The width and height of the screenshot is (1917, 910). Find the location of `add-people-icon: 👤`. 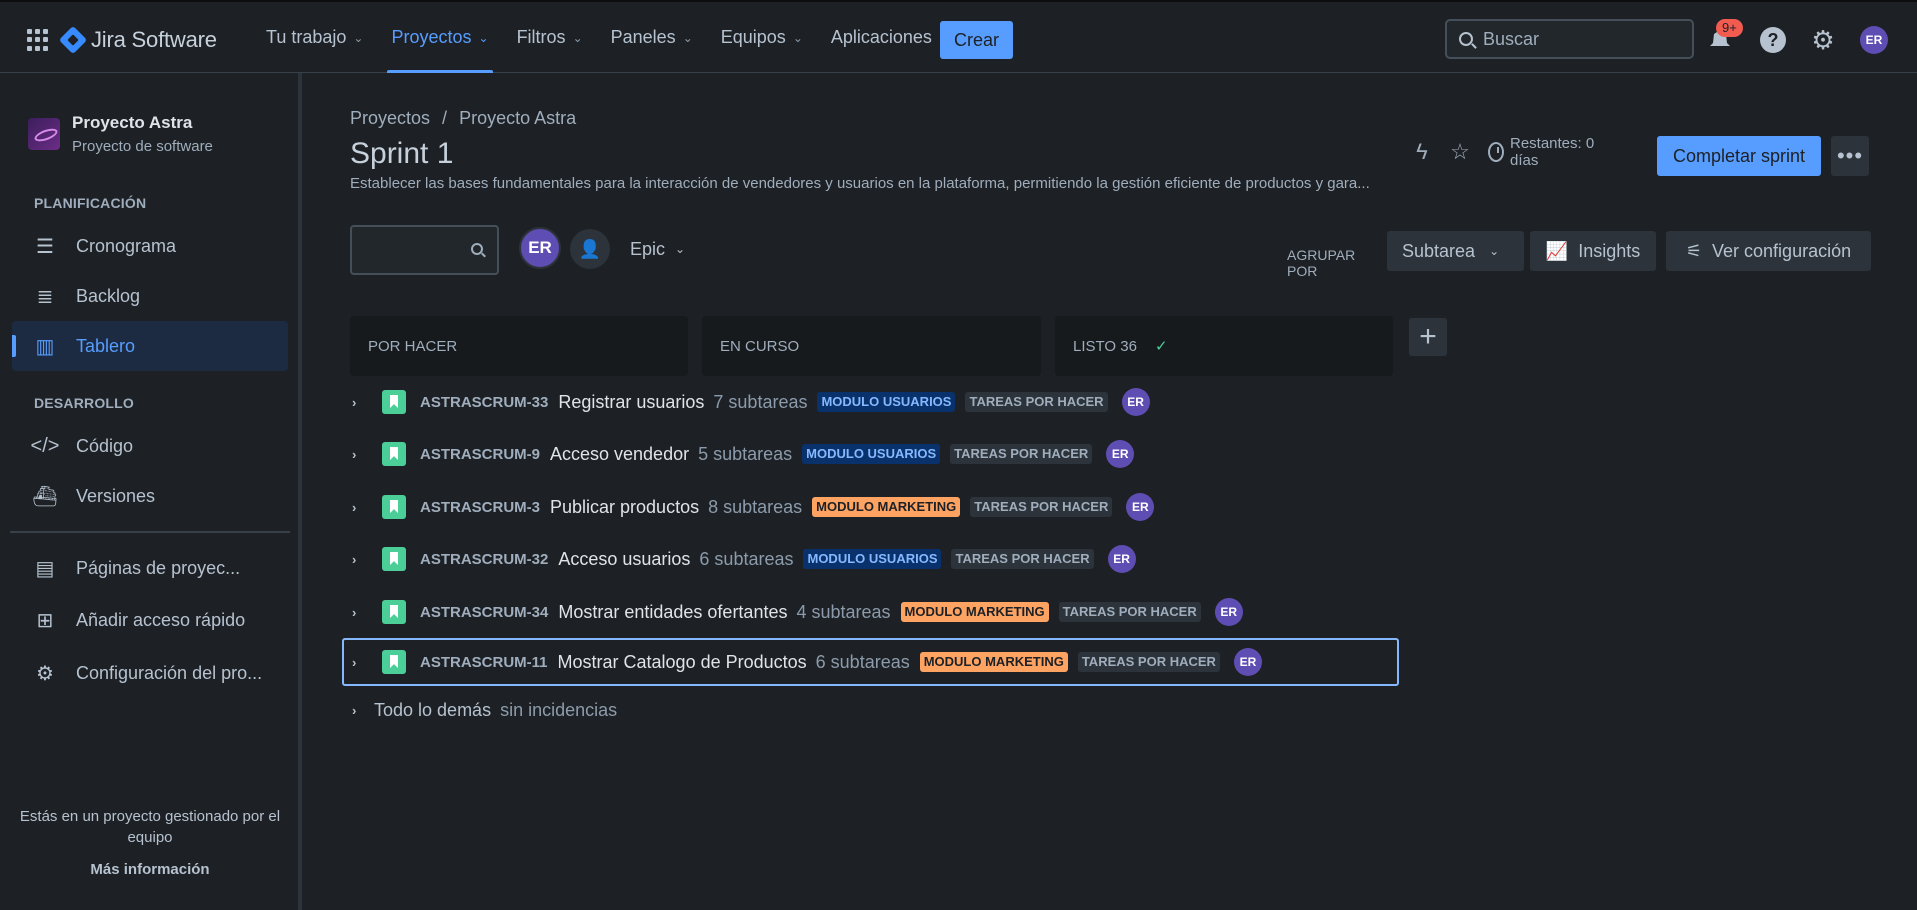

add-people-icon: 👤 is located at coordinates (590, 249).